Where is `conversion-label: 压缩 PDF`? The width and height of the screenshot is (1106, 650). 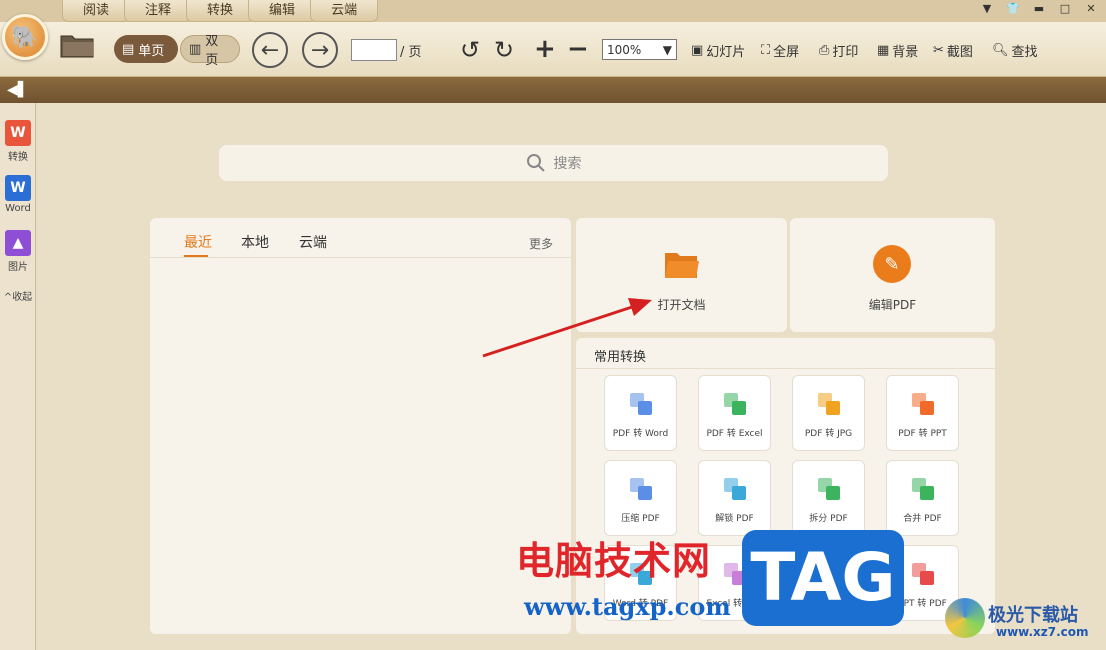 conversion-label: 压缩 PDF is located at coordinates (640, 519).